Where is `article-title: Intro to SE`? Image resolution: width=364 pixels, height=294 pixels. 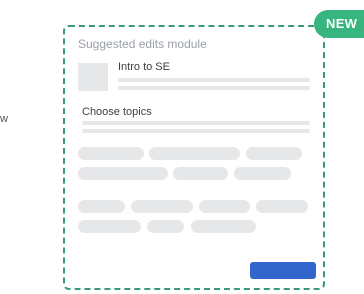
article-title: Intro to SE is located at coordinates (144, 67).